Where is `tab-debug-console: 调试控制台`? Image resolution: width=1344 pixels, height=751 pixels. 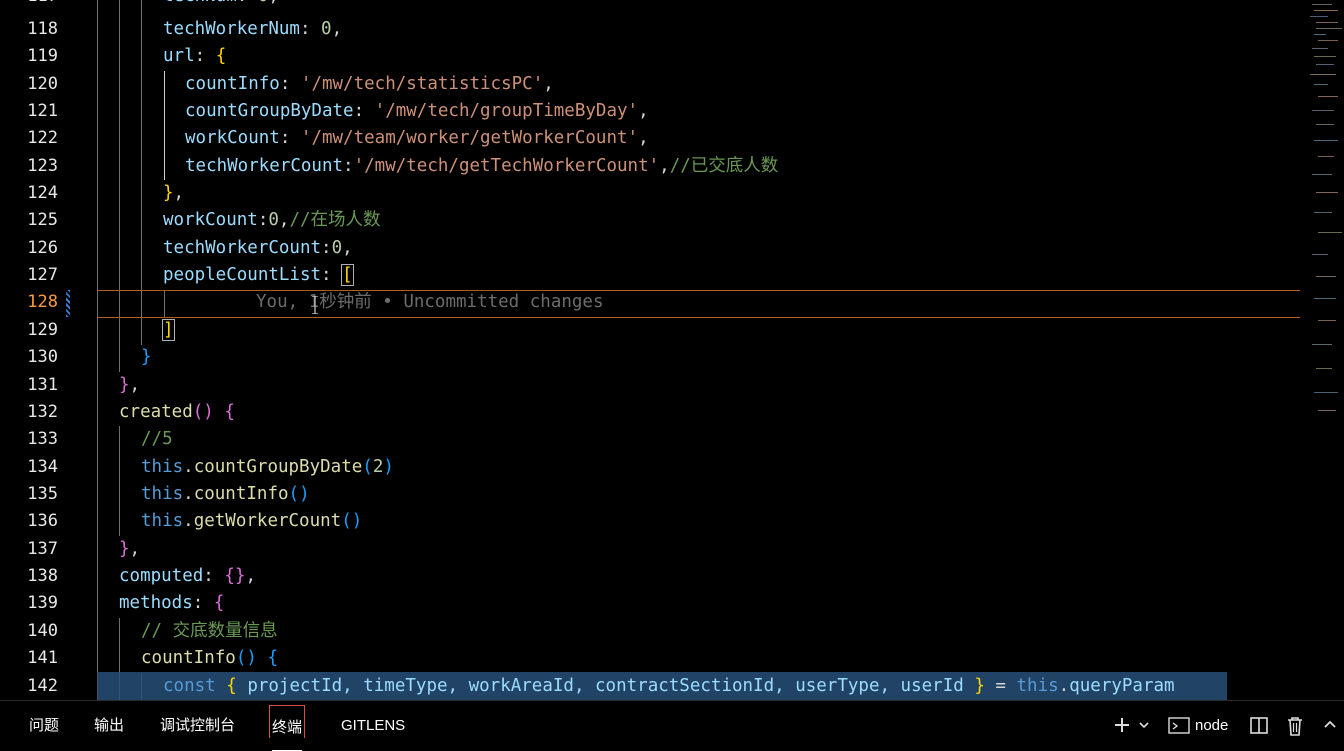 tab-debug-console: 调试控制台 is located at coordinates (197, 726).